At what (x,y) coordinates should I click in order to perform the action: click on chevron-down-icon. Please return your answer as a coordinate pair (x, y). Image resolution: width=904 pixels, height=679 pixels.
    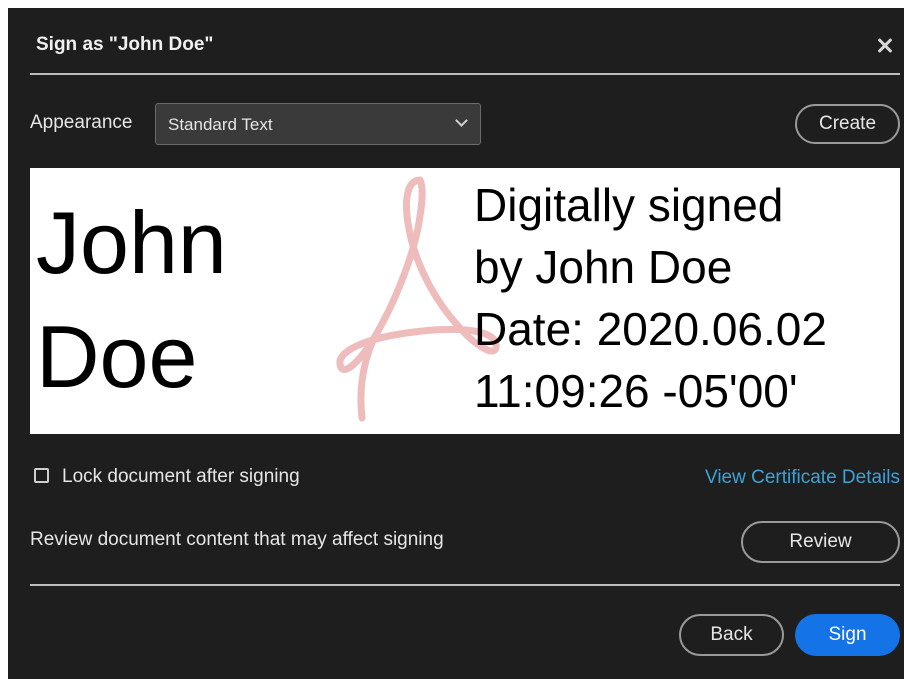
    Looking at the image, I should click on (461, 120).